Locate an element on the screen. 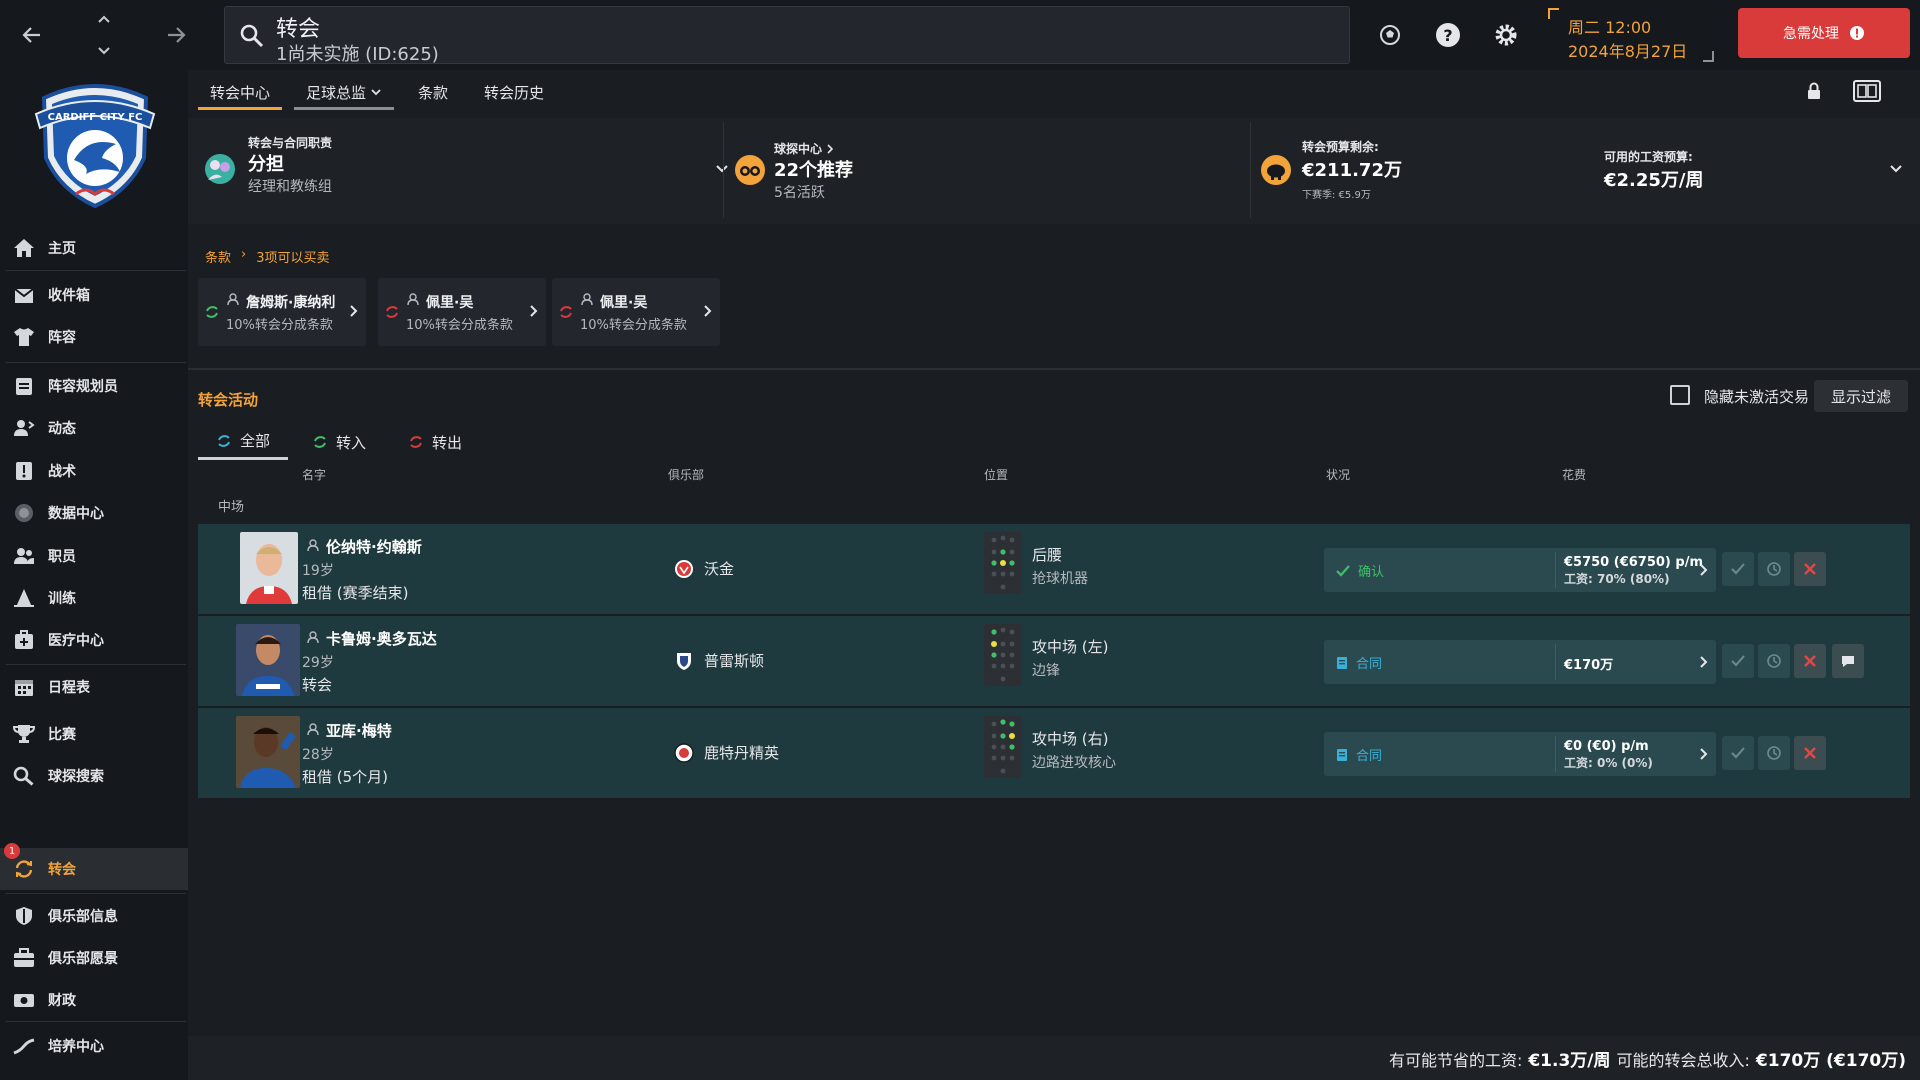  tab-director-of-football: 足球总监 is located at coordinates (344, 93).